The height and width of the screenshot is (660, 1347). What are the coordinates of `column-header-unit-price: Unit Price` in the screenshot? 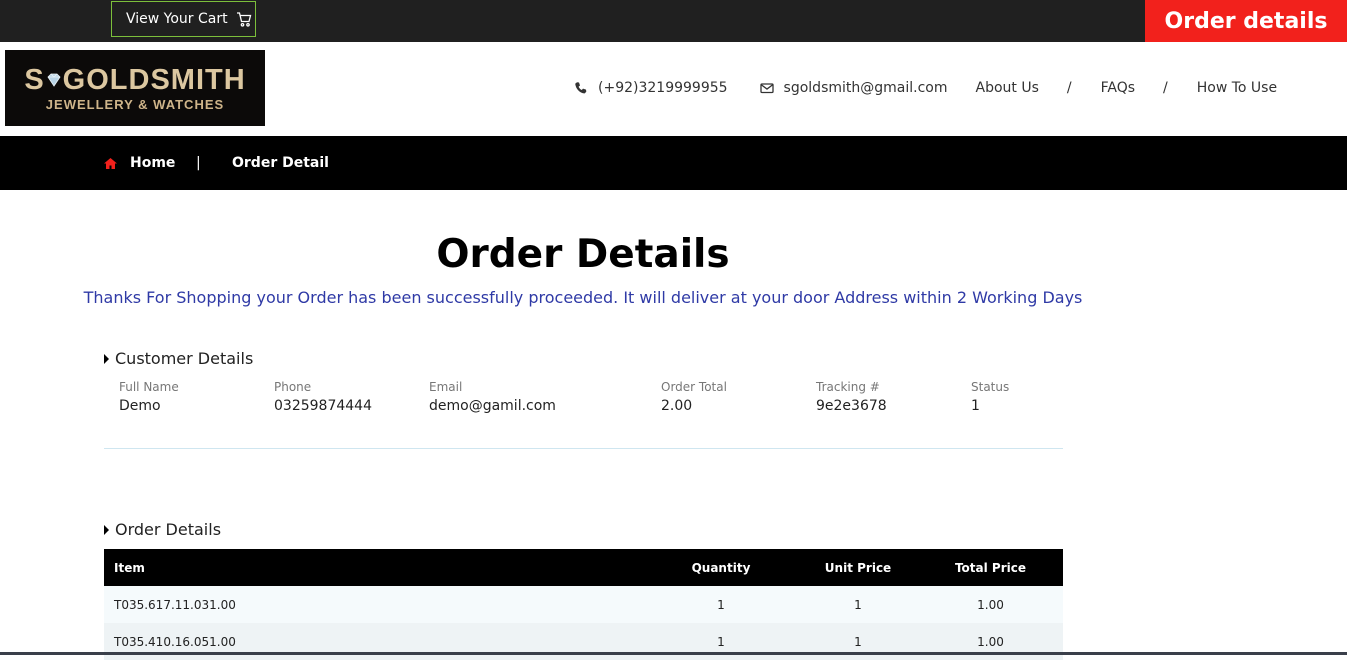 It's located at (858, 567).